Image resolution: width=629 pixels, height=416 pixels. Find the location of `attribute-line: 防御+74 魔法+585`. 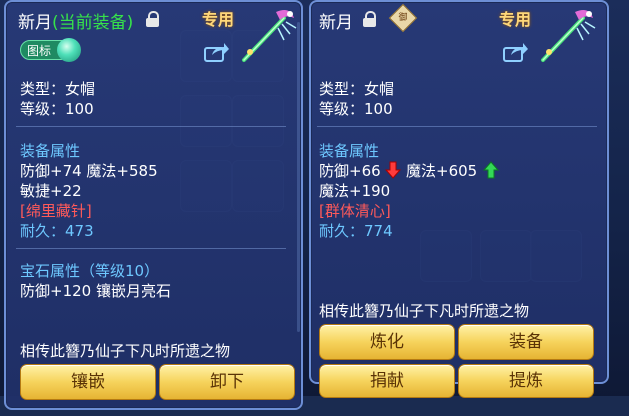

attribute-line: 防御+74 魔法+585 is located at coordinates (89, 171).